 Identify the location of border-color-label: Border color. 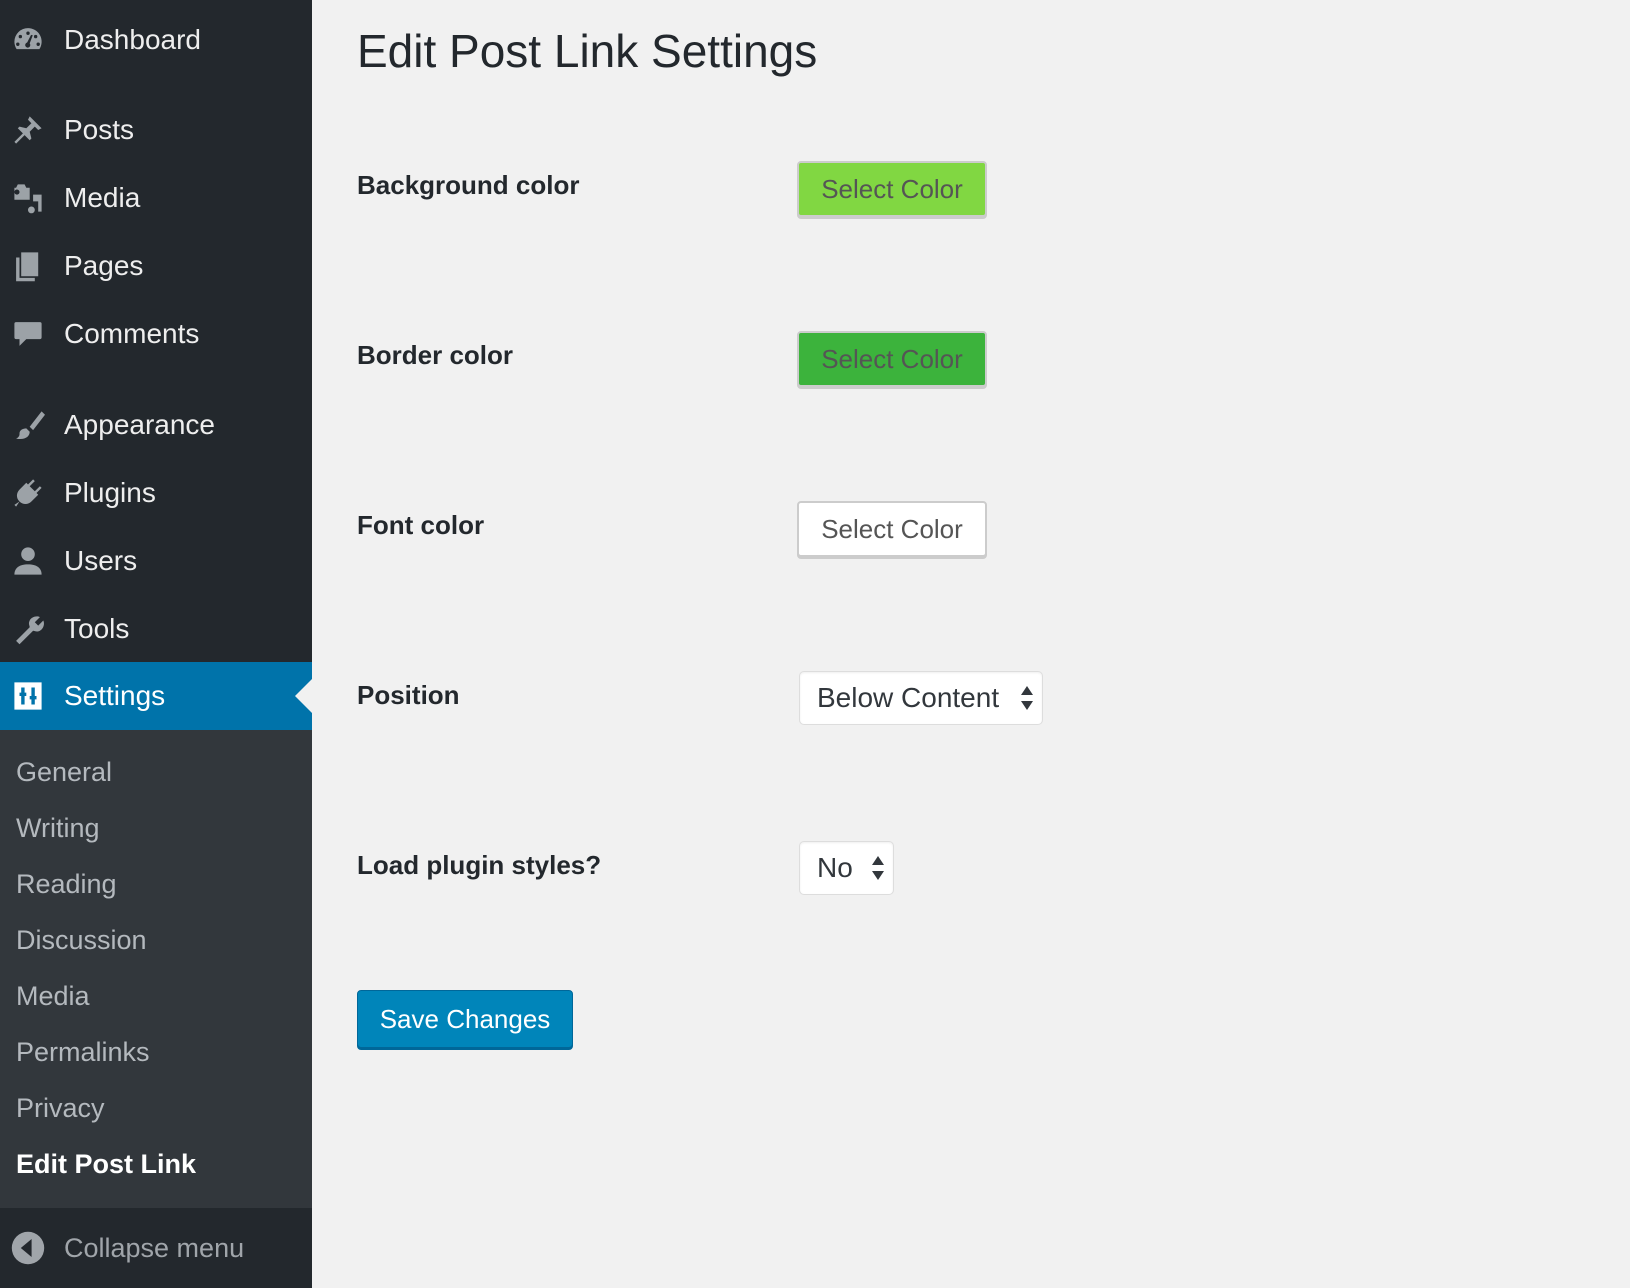
(435, 355).